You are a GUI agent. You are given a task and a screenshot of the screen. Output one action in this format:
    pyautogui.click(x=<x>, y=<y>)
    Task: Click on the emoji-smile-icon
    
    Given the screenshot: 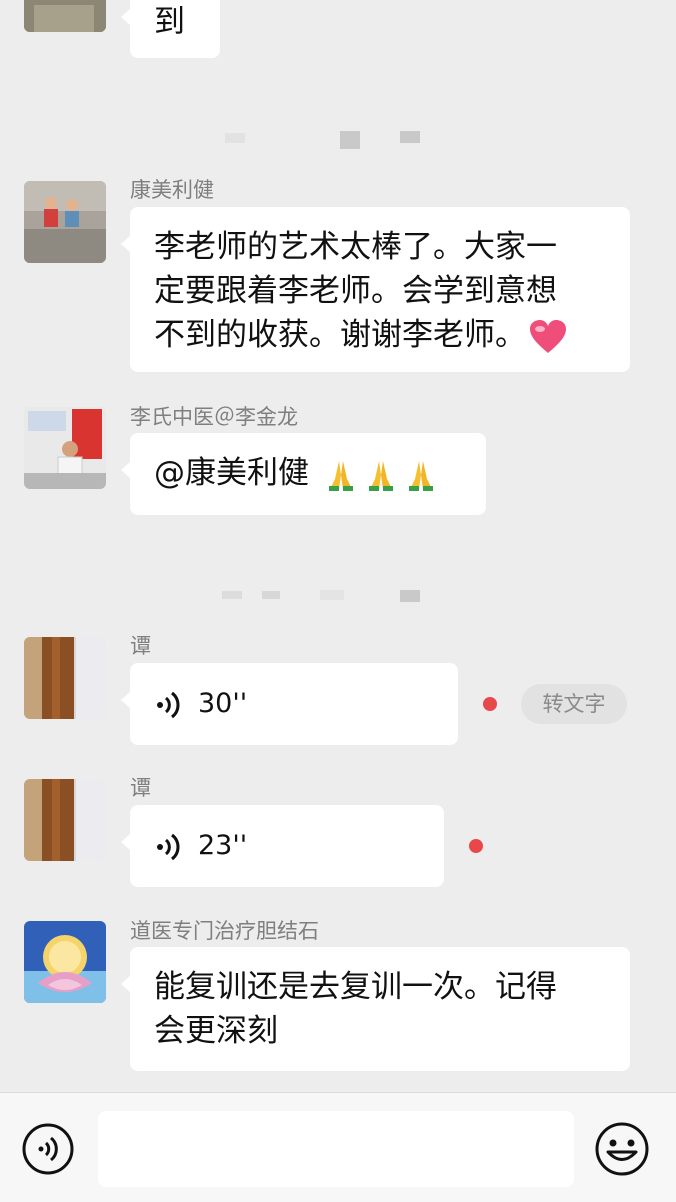 What is the action you would take?
    pyautogui.click(x=622, y=1149)
    